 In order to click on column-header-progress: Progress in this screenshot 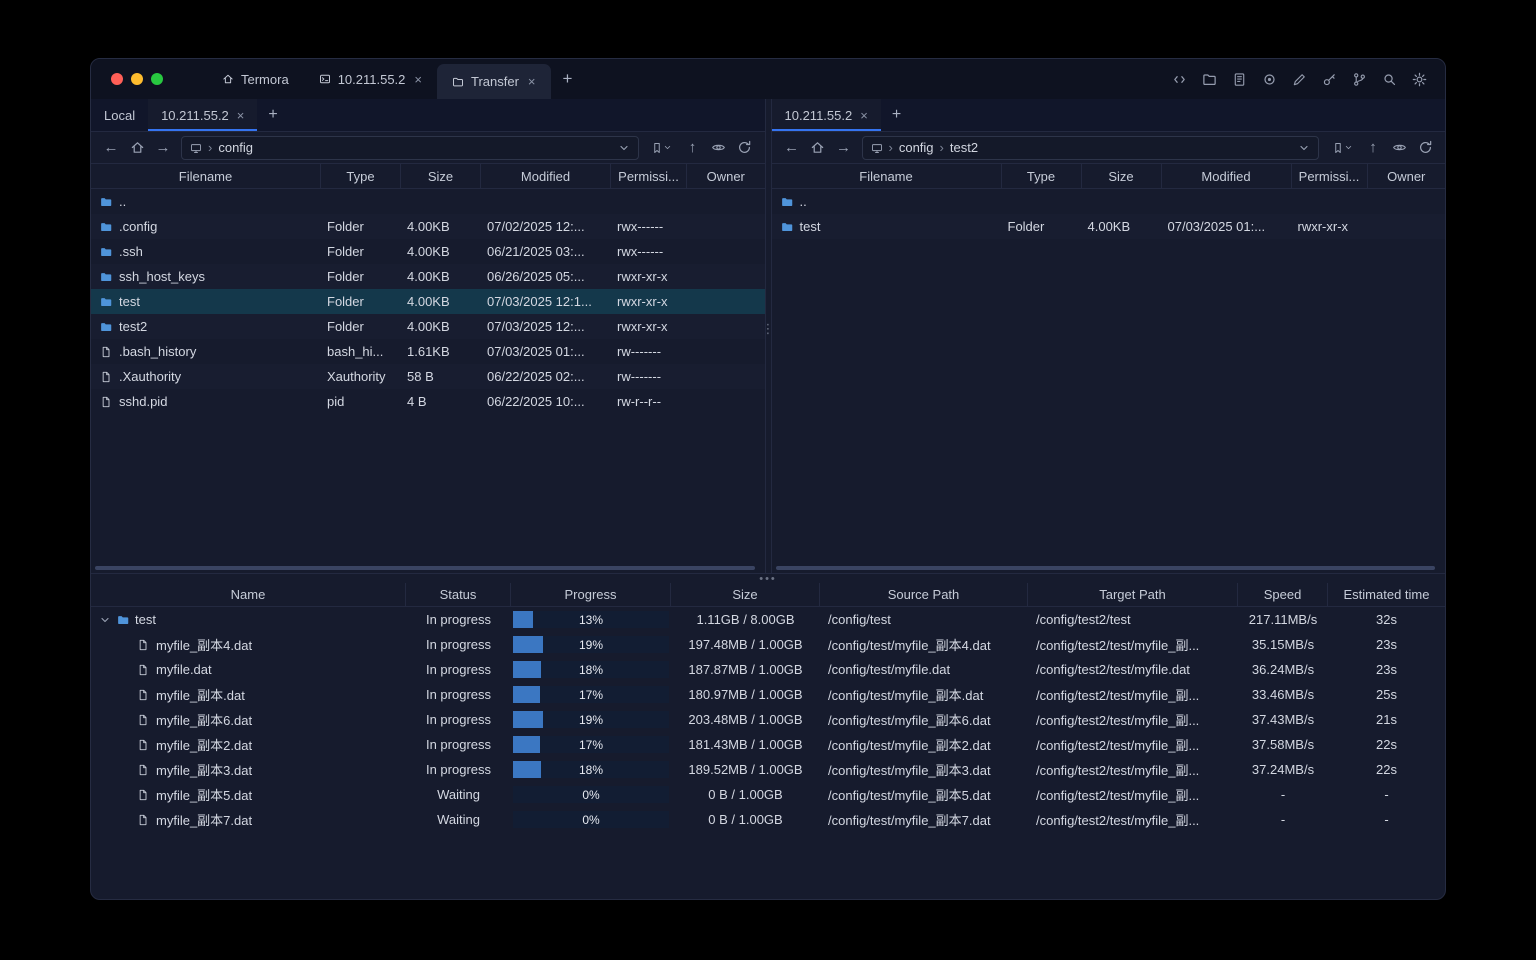, I will do `click(591, 594)`.